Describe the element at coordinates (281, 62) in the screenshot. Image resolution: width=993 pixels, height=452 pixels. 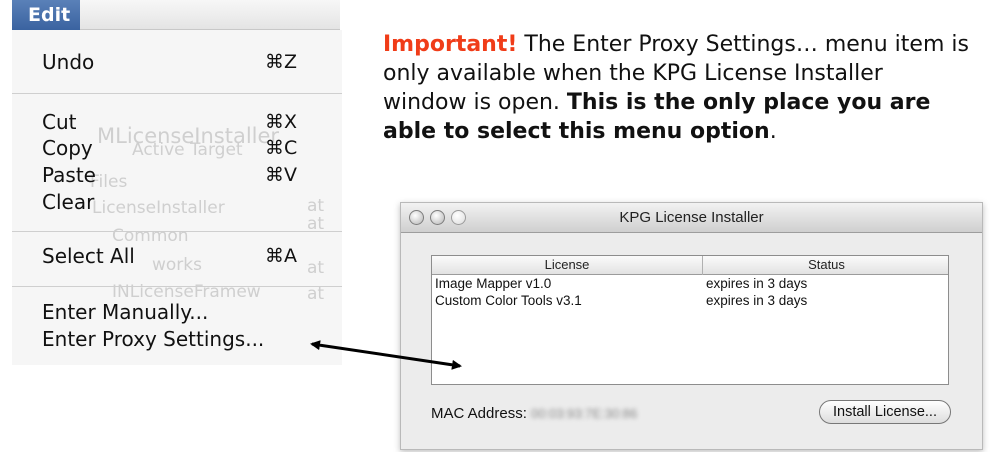
I see `shortcut-label: ⌘Z` at that location.